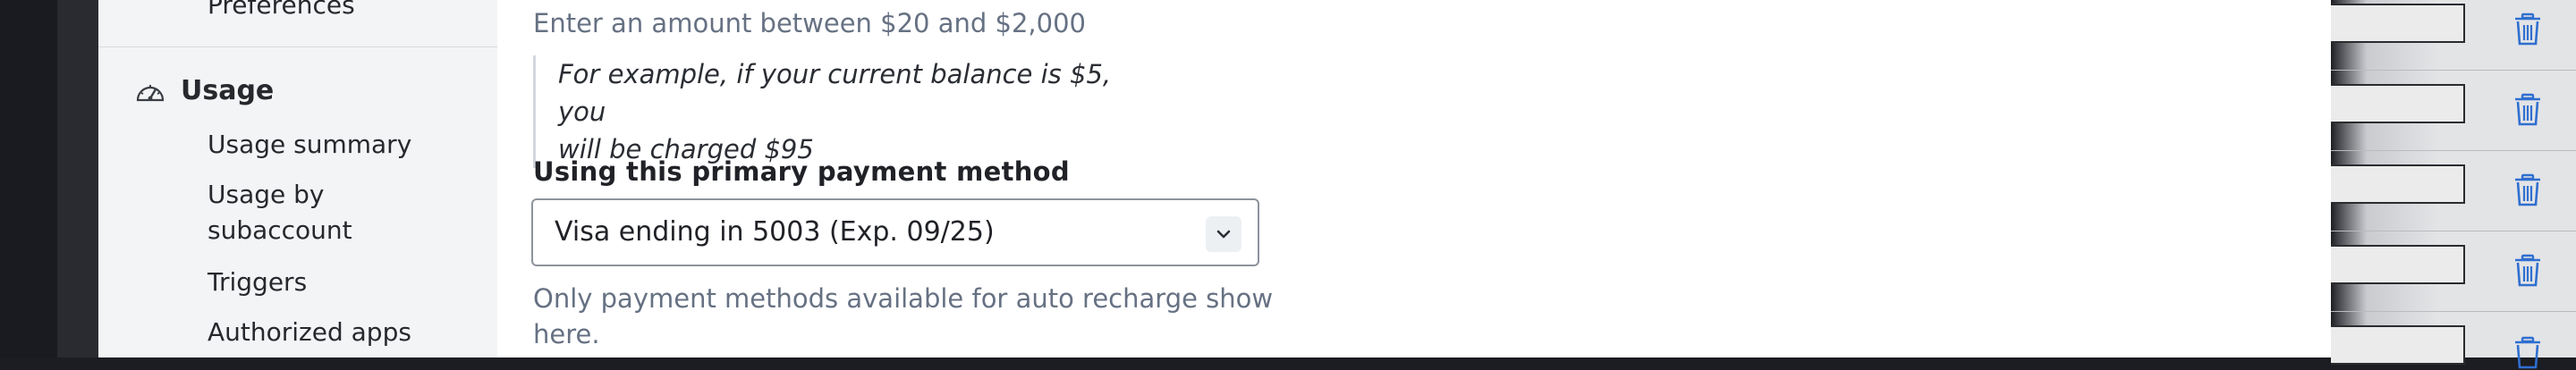 This screenshot has height=370, width=2576. Describe the element at coordinates (309, 145) in the screenshot. I see `sidebar-item-usage-summary: Usage summary` at that location.